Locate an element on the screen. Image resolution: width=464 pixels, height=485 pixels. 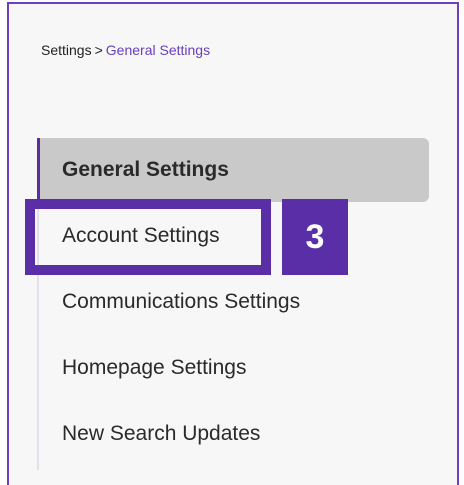
nav-item-homepage-settings: Homepage Settings is located at coordinates (143, 368).